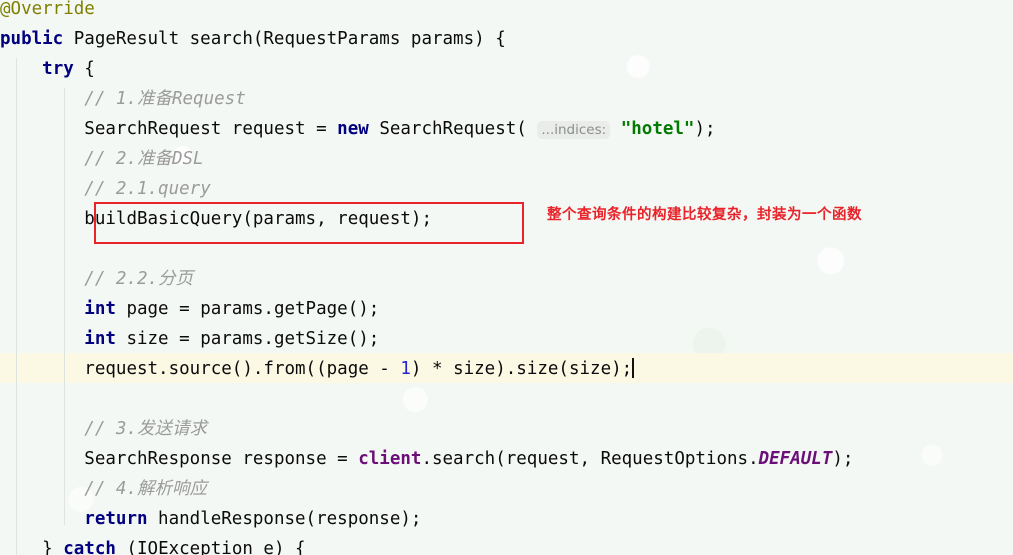 The image size is (1013, 555). I want to click on code-token: SearchResponse response =, so click(221, 459).